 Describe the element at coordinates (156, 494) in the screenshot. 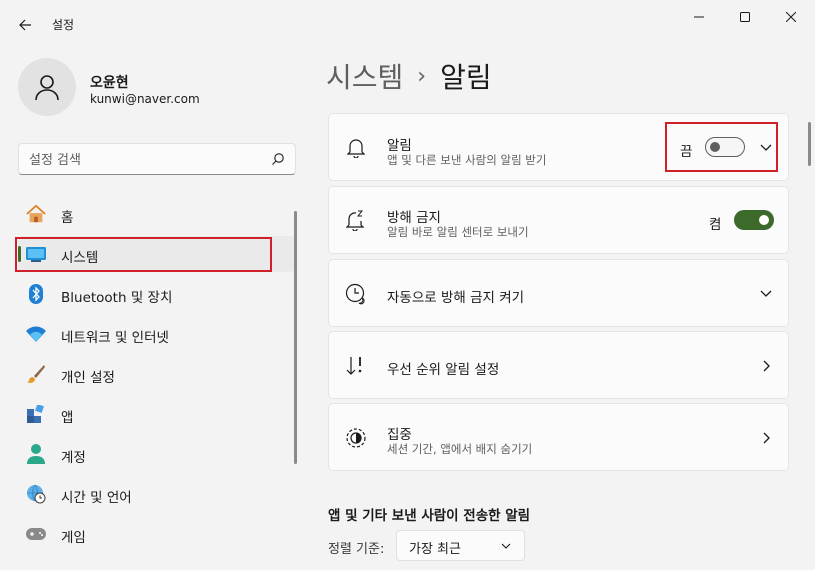

I see `sidebar-item-time-language: 시간 및 언어` at that location.